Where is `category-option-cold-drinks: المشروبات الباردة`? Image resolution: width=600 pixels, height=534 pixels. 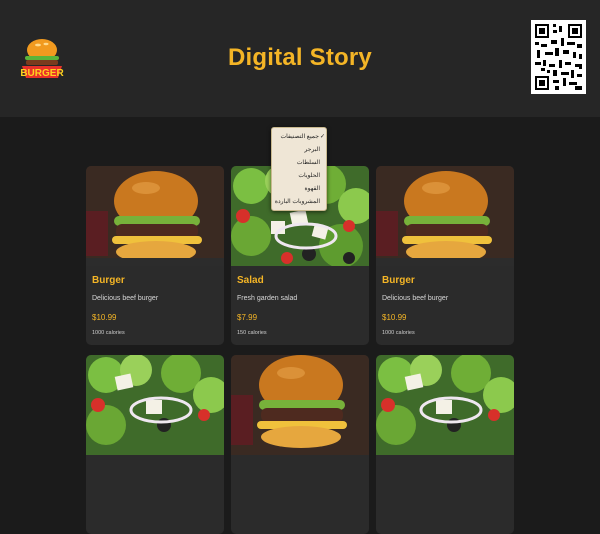
category-option-cold-drinks: المشروبات الباردة is located at coordinates (299, 202).